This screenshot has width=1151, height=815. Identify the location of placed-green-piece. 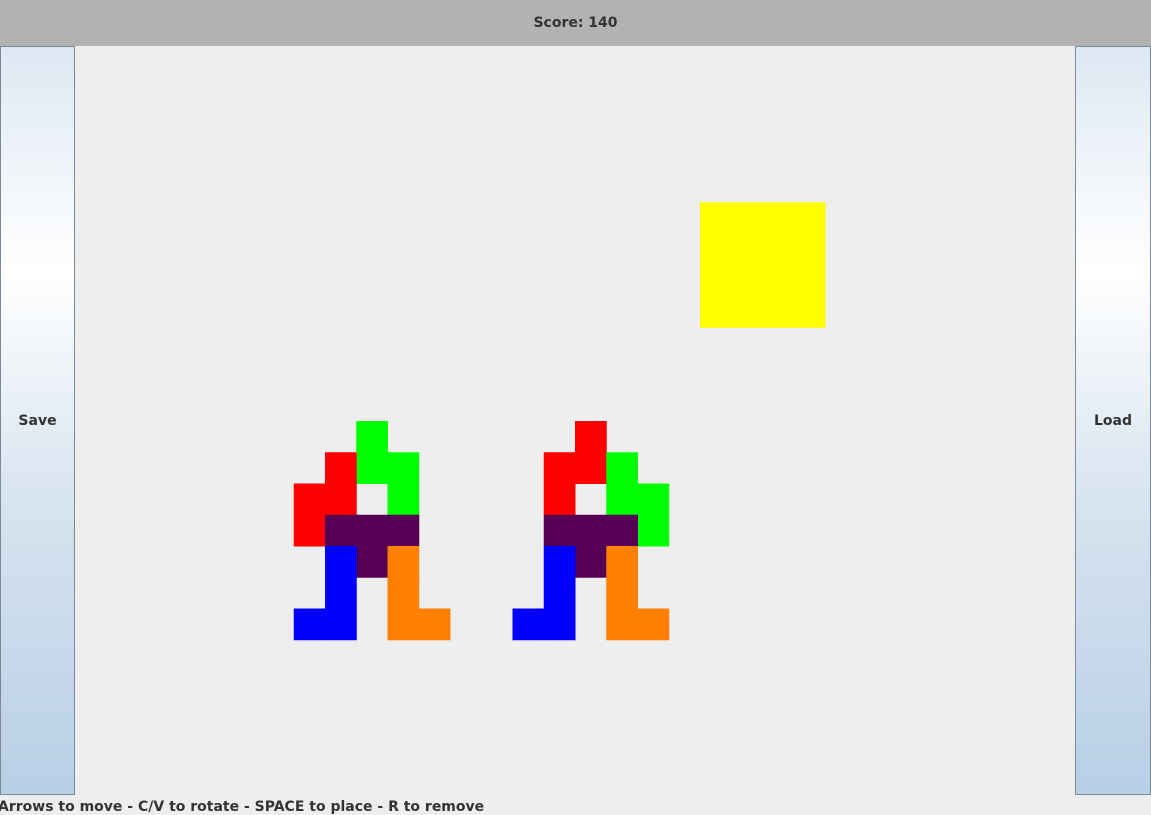
(388, 468).